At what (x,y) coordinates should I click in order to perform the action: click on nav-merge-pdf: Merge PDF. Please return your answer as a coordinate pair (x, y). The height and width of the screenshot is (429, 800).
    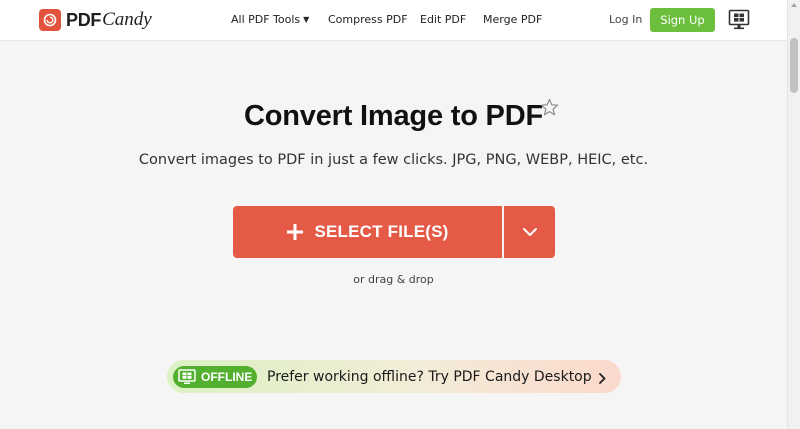
    Looking at the image, I should click on (512, 19).